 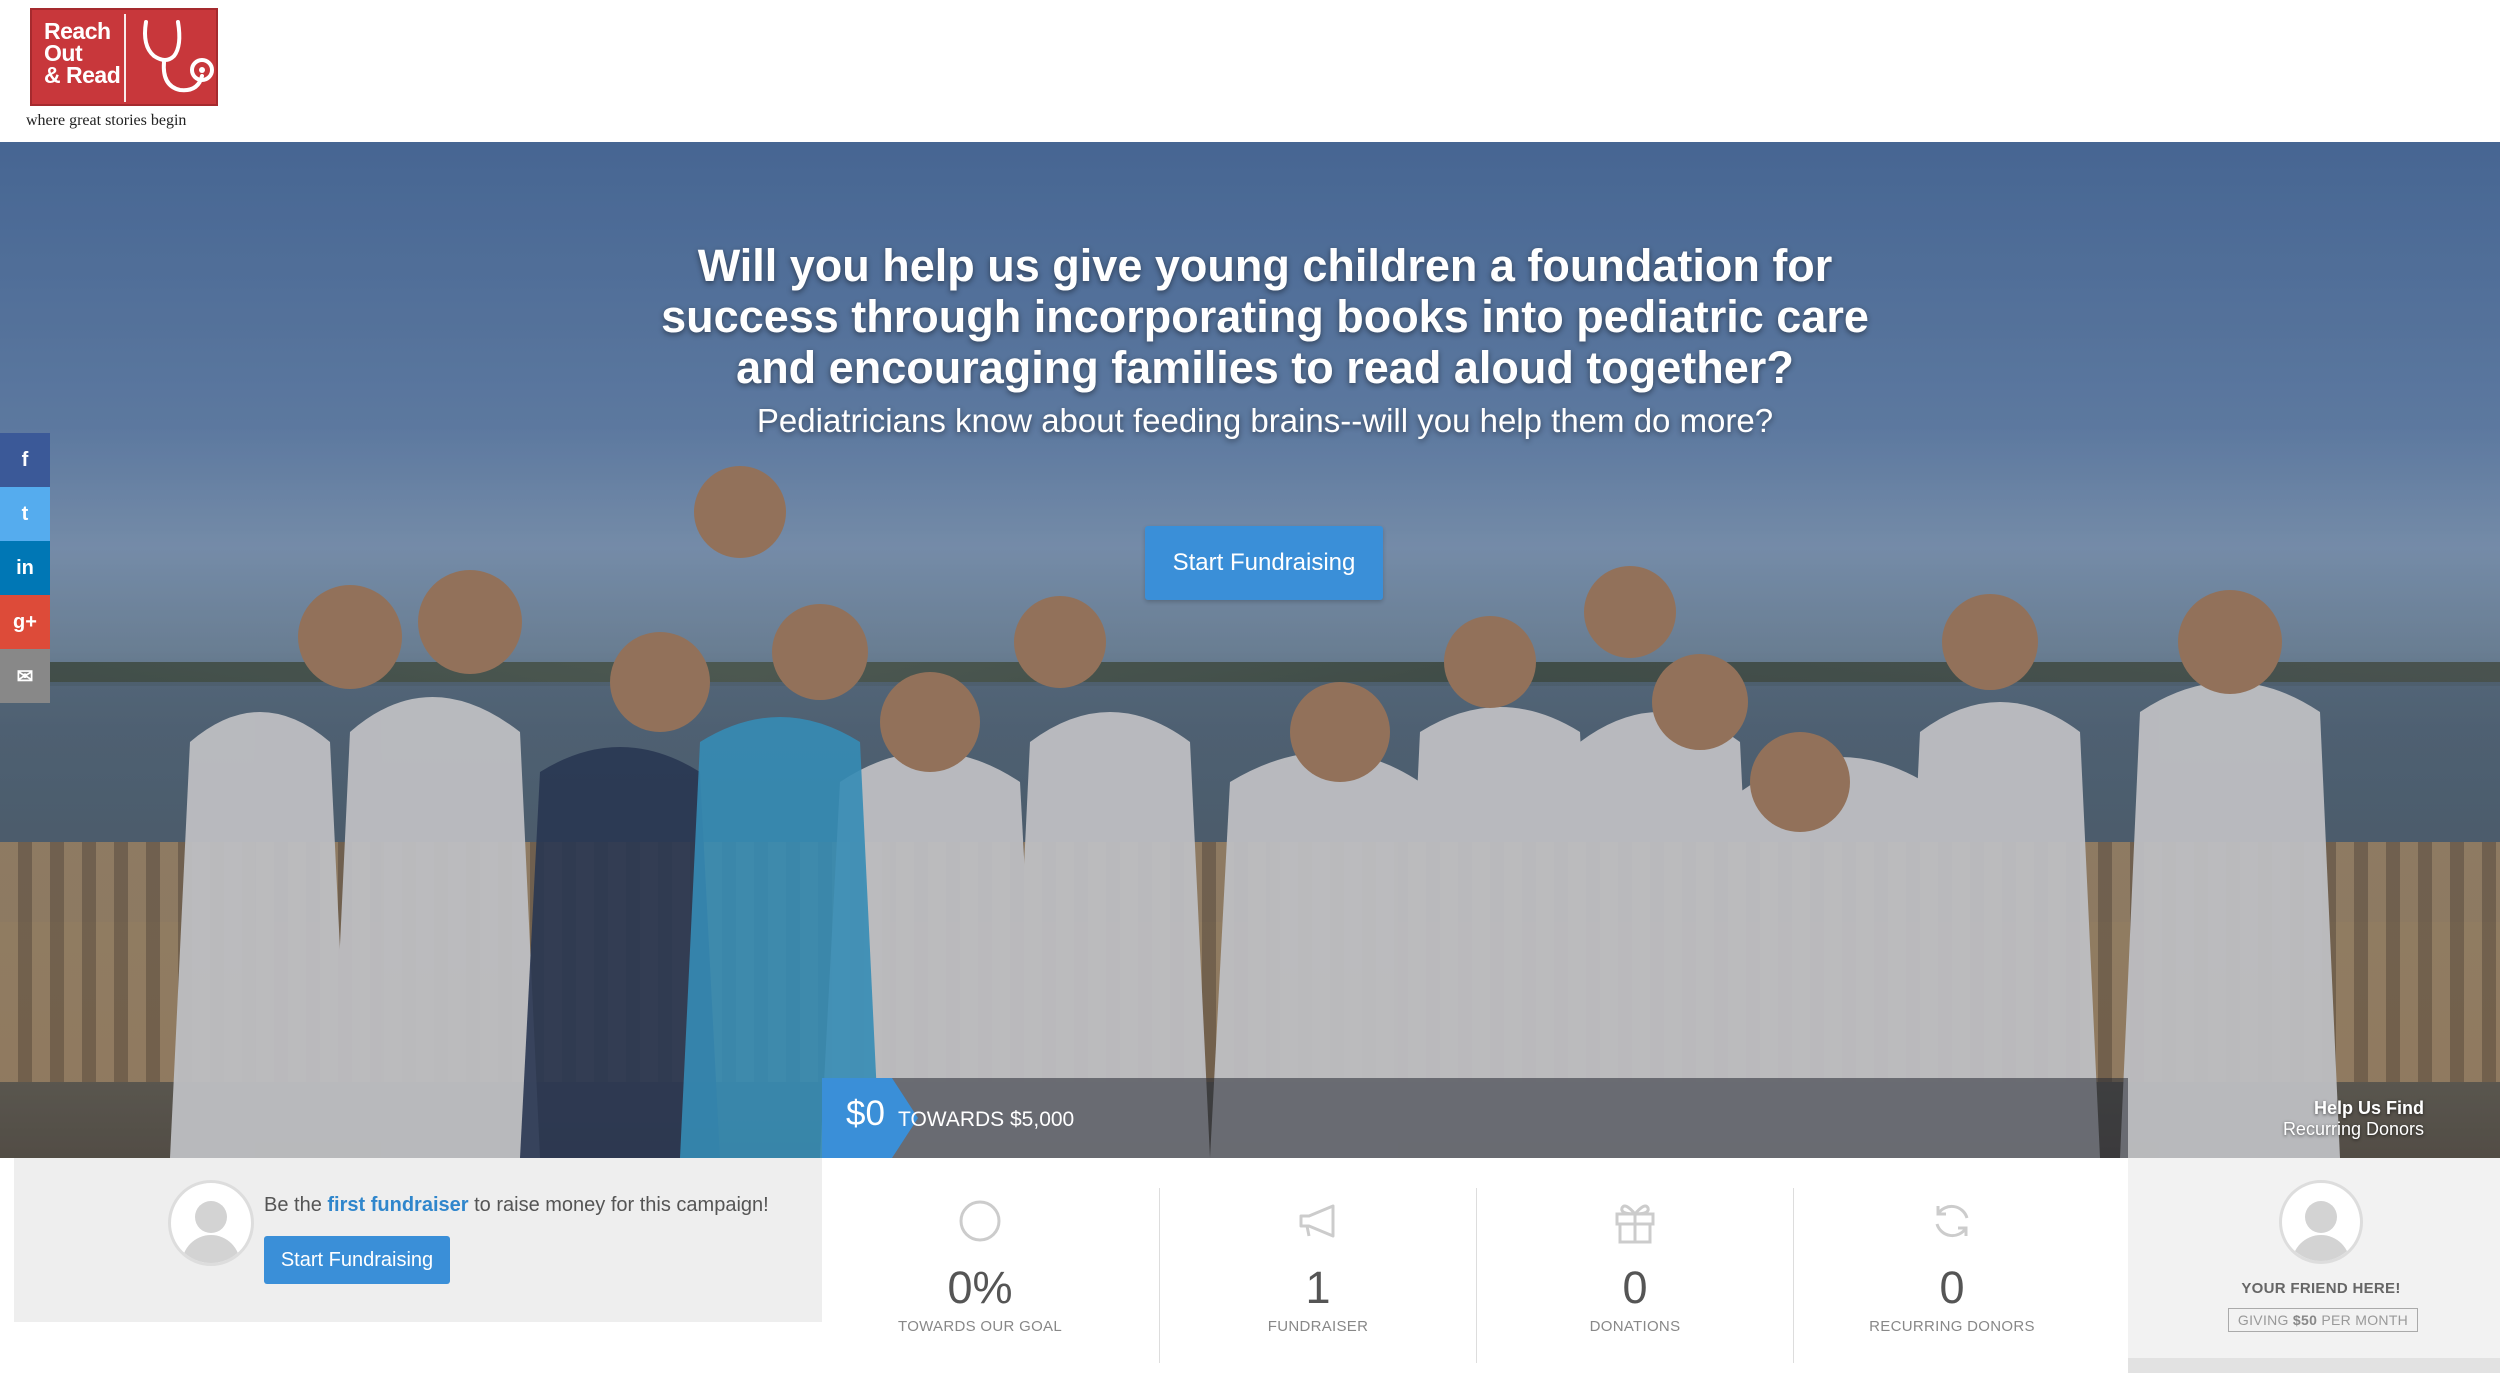 I want to click on first-fundraiser-link: first fundraiser, so click(x=397, y=1205).